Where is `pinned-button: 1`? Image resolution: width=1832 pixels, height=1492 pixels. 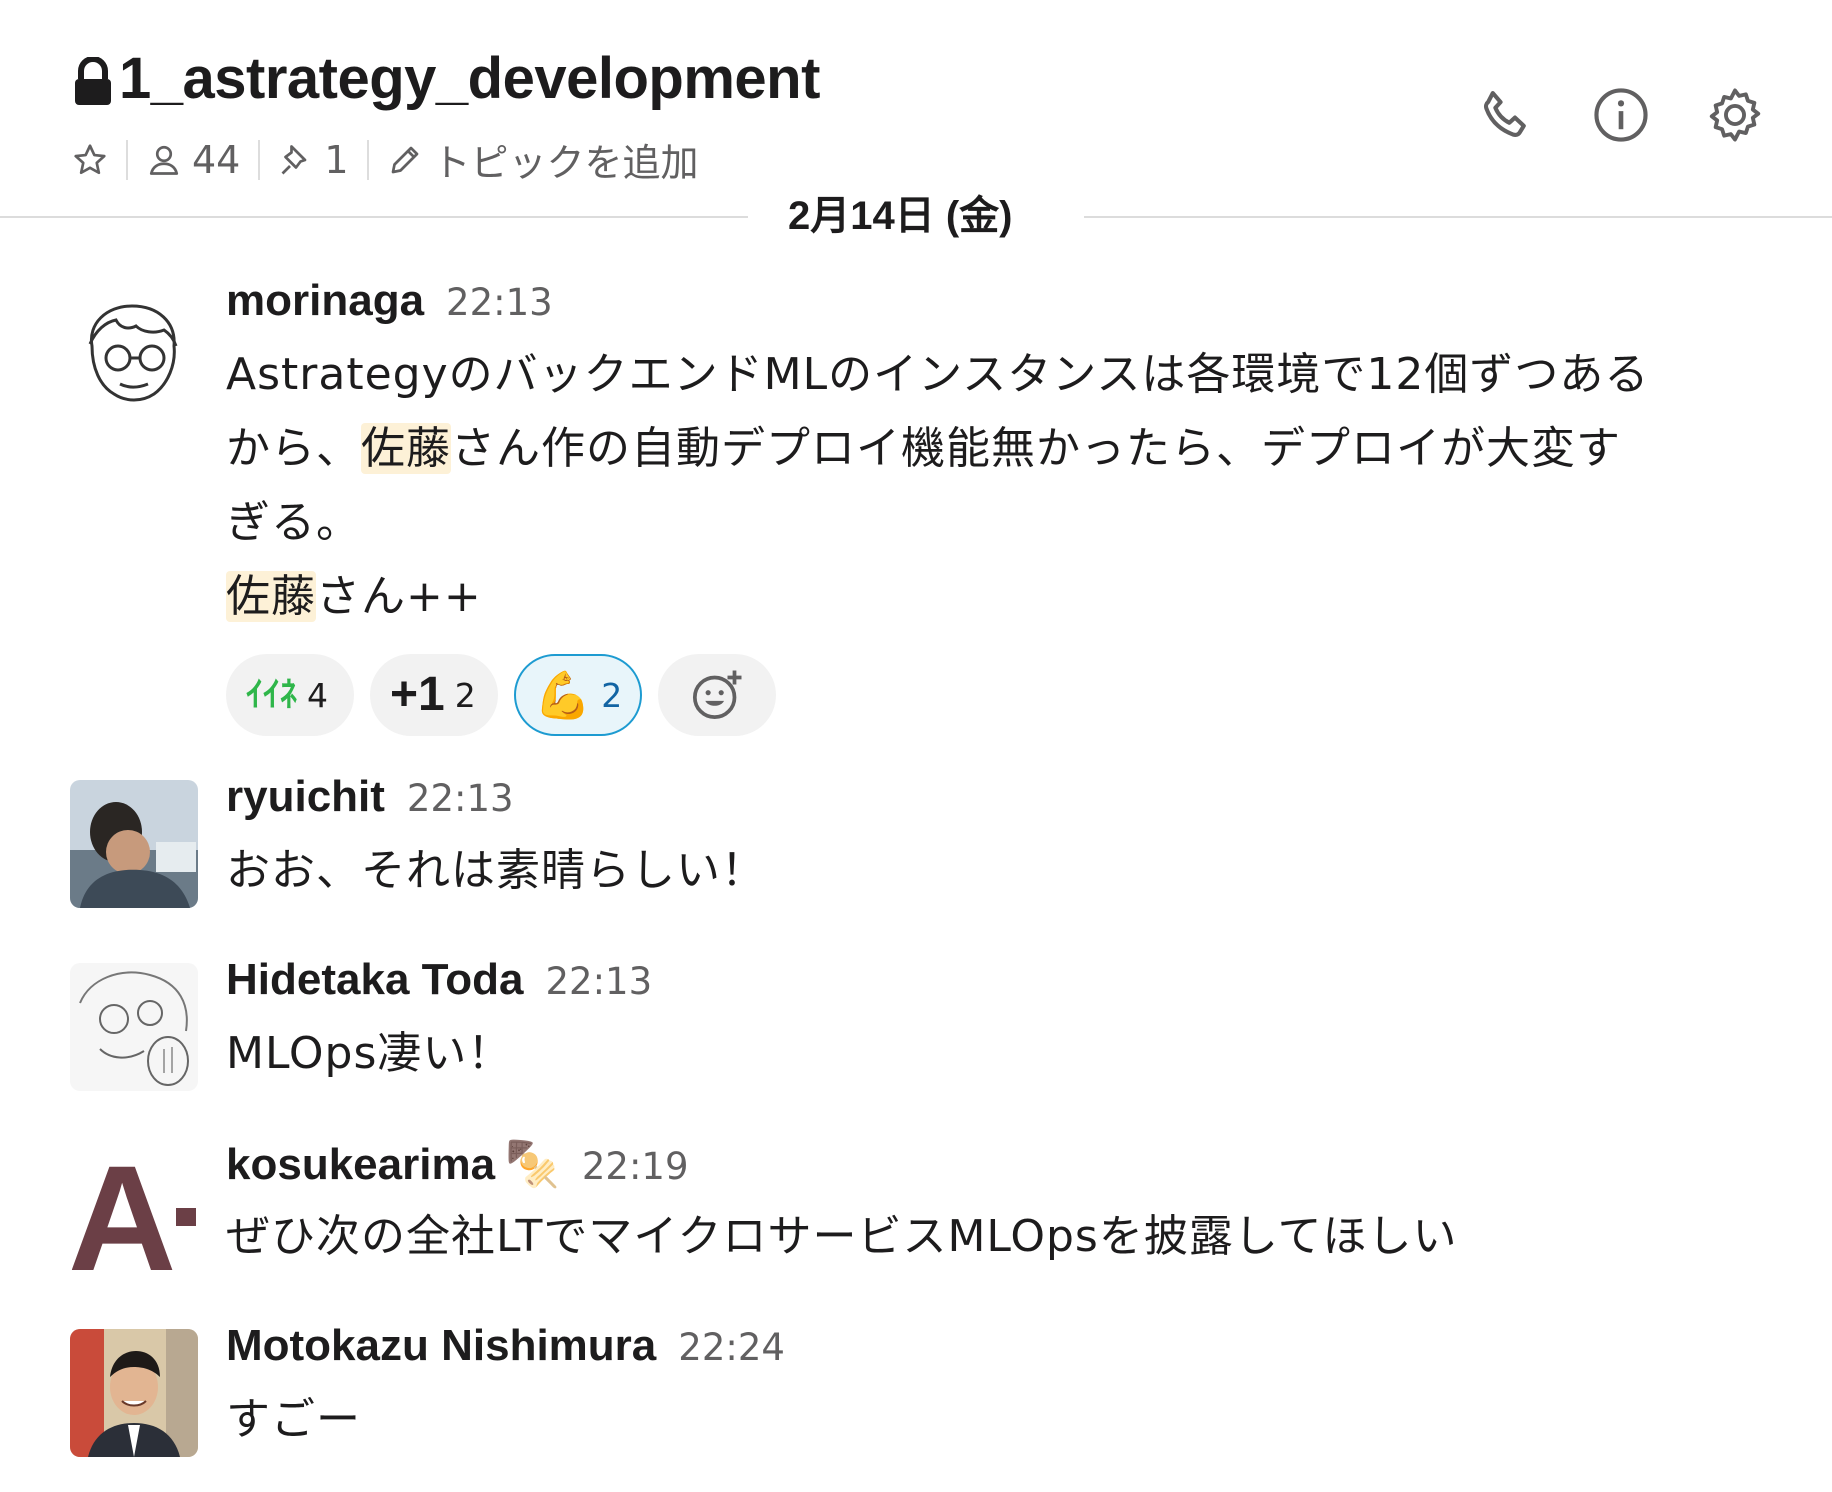
pinned-button: 1 is located at coordinates (313, 159).